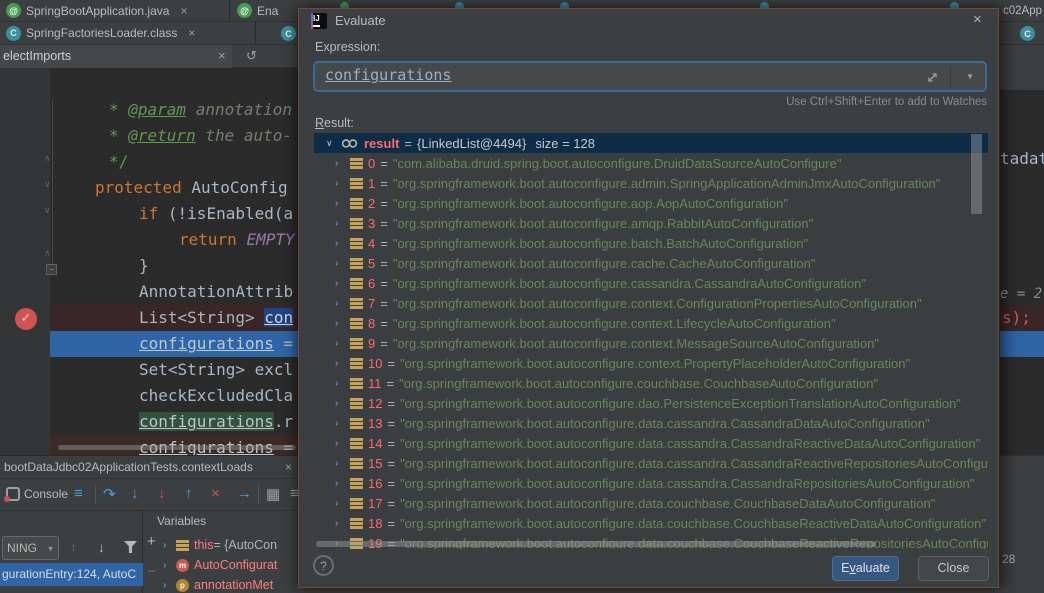 This screenshot has width=1044, height=593. What do you see at coordinates (135, 493) in the screenshot?
I see `step-into-icon: ↓` at bounding box center [135, 493].